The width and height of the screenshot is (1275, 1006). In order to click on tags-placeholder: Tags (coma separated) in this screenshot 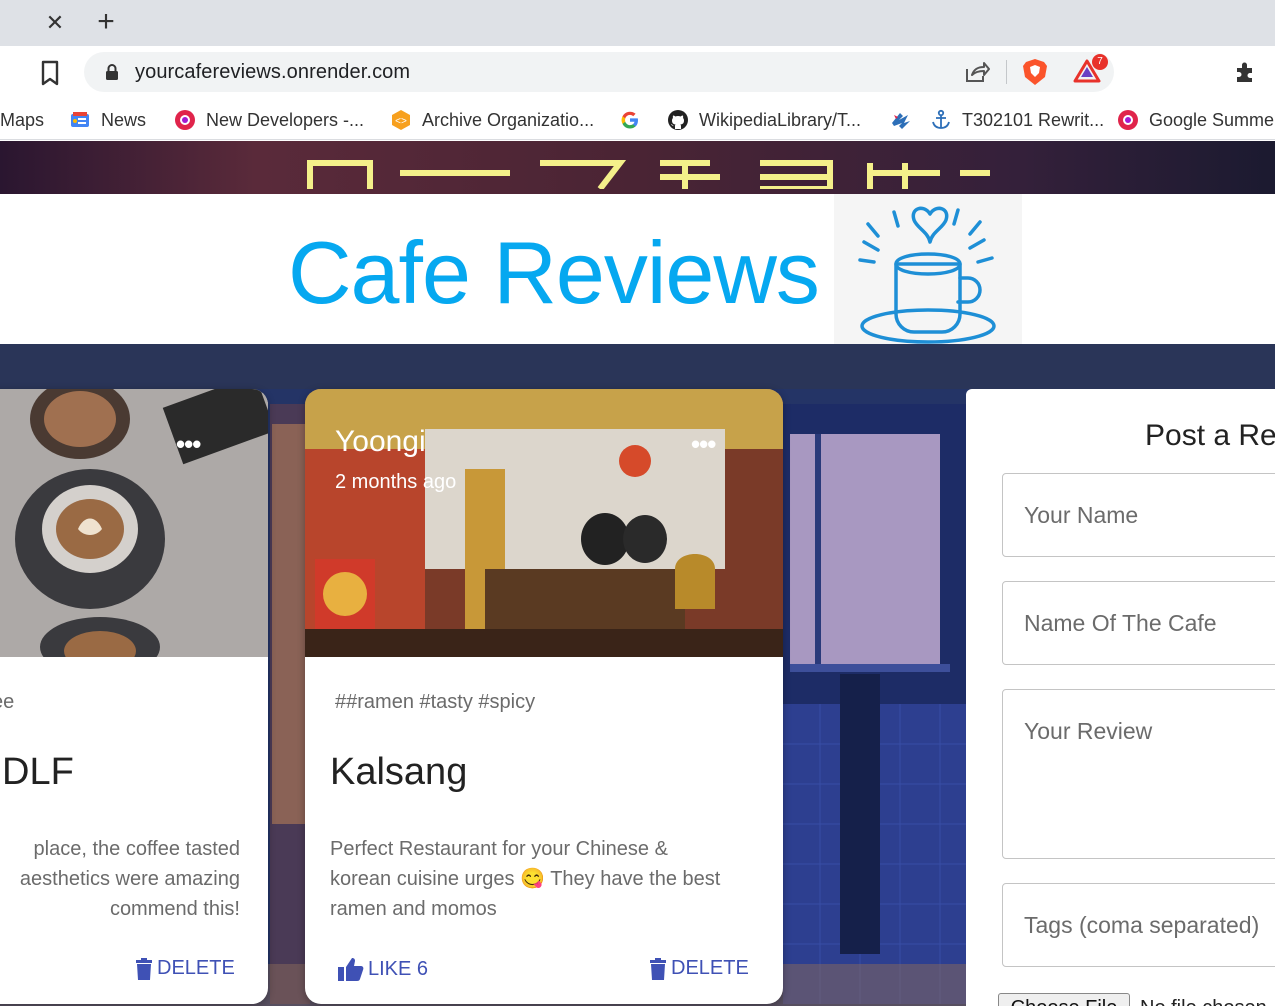, I will do `click(1142, 925)`.